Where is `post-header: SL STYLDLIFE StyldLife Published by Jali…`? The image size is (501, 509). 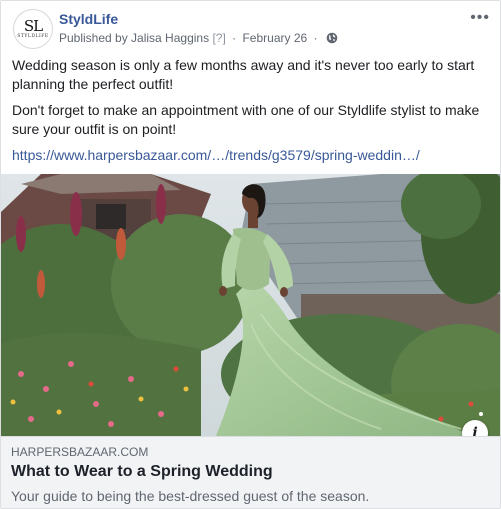 post-header: SL STYLDLIFE StyldLife Published by Jali… is located at coordinates (251, 29).